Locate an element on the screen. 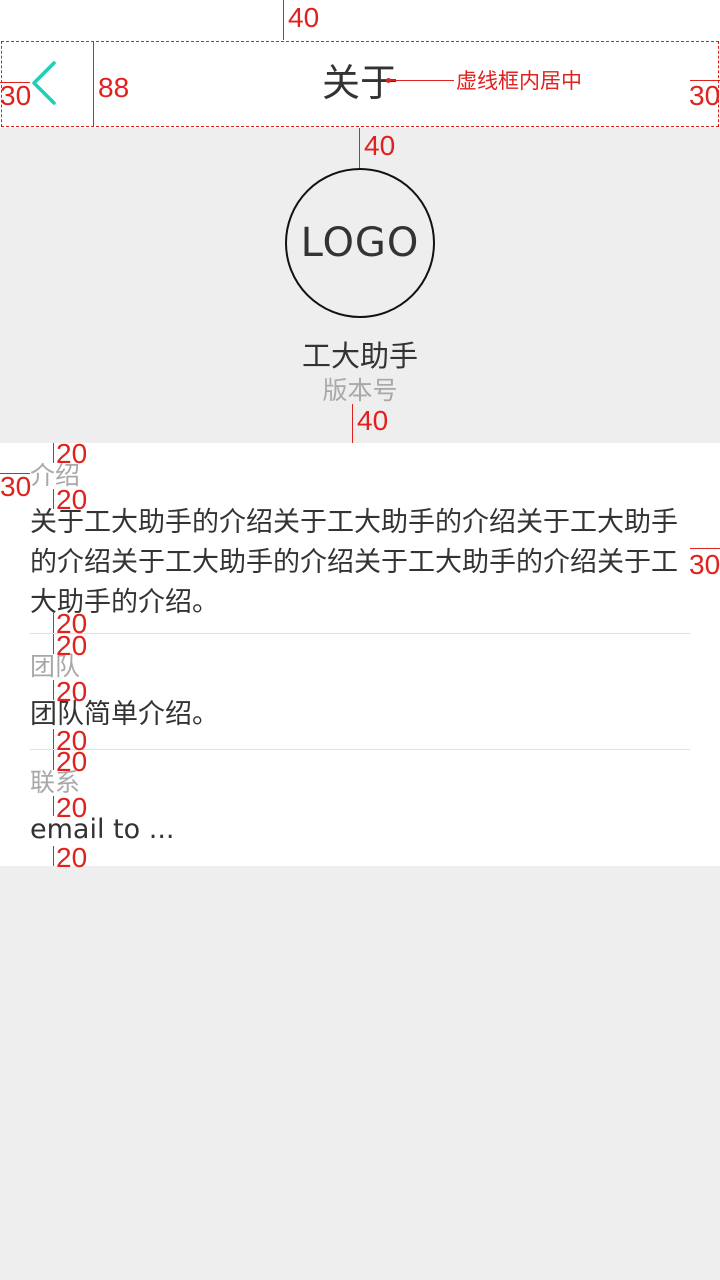  annotation-top-margin: 40 is located at coordinates (304, 17).